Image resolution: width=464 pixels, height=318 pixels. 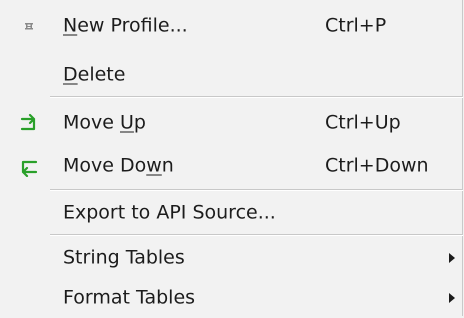 What do you see at coordinates (231, 123) in the screenshot?
I see `menu-item-move-up: Move Up Ctrl+Up` at bounding box center [231, 123].